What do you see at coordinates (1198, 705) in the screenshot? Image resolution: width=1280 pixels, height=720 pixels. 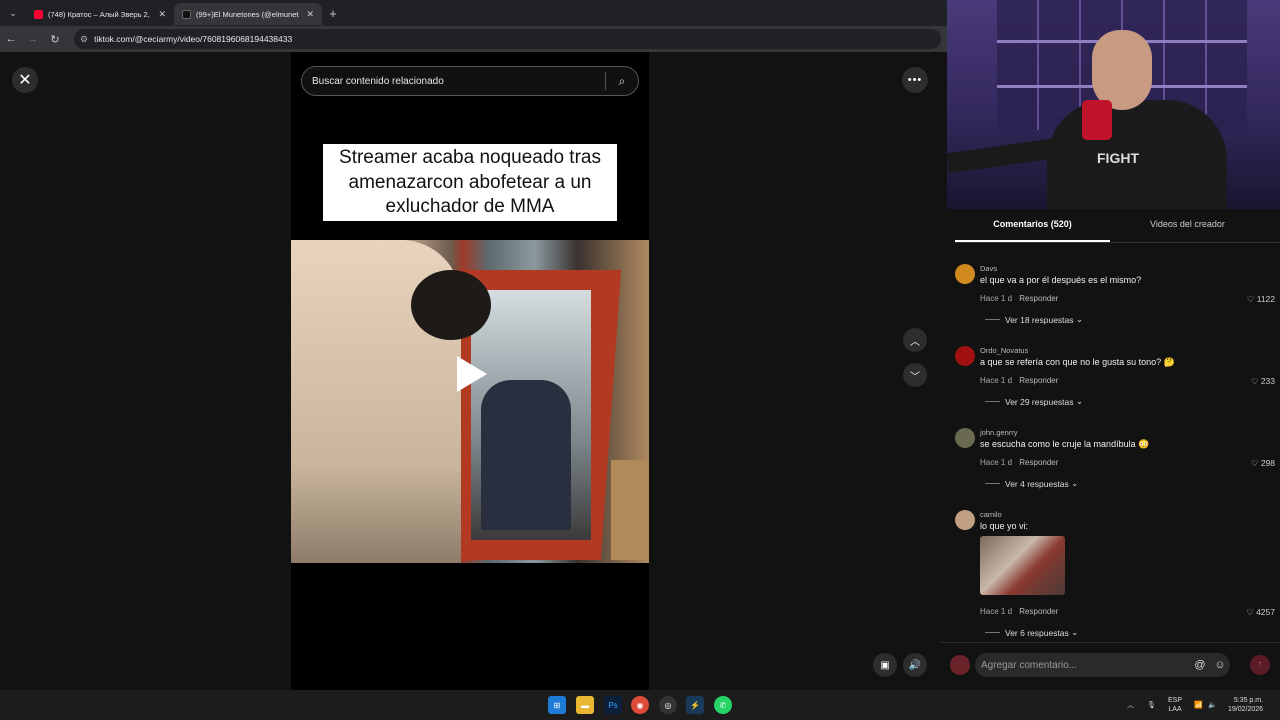 I see `wifi-icon: 📶` at bounding box center [1198, 705].